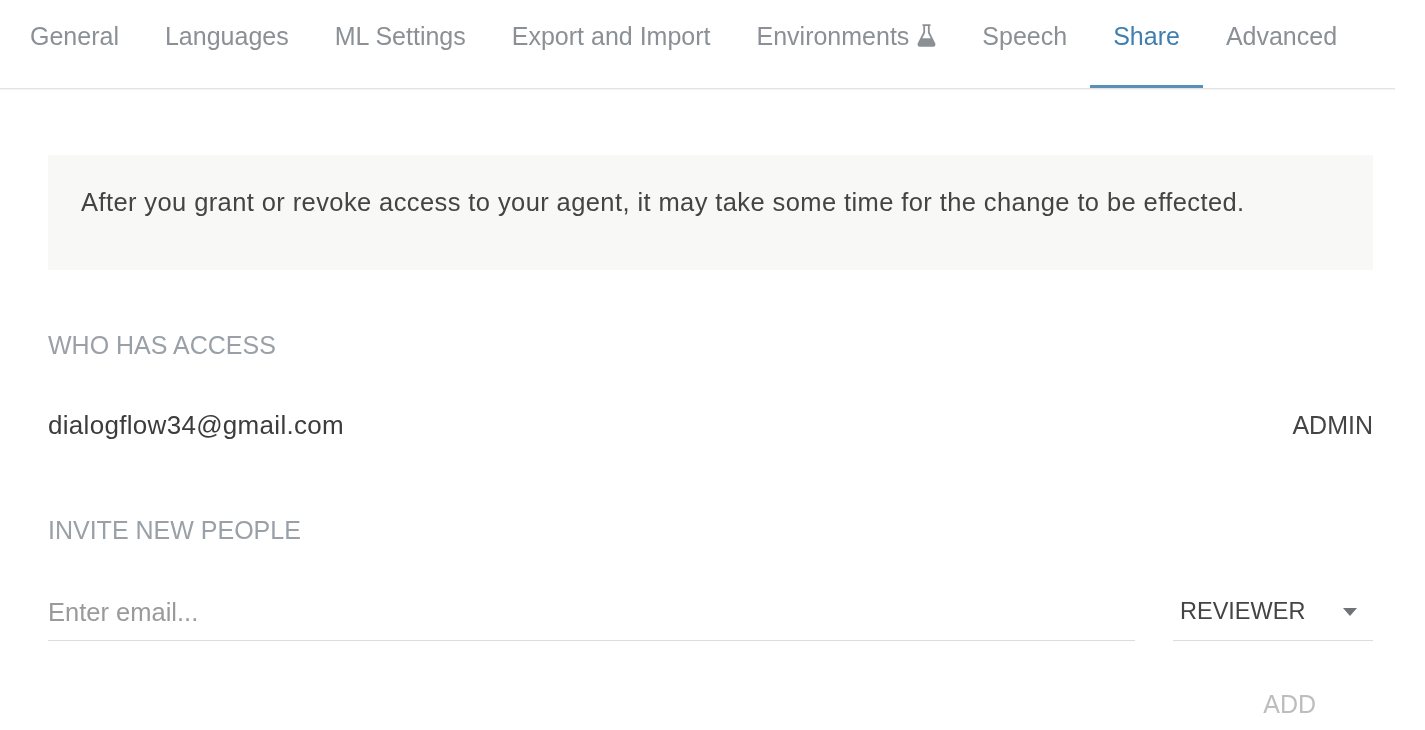 The image size is (1425, 730). I want to click on member-role: ADMIN, so click(1332, 425).